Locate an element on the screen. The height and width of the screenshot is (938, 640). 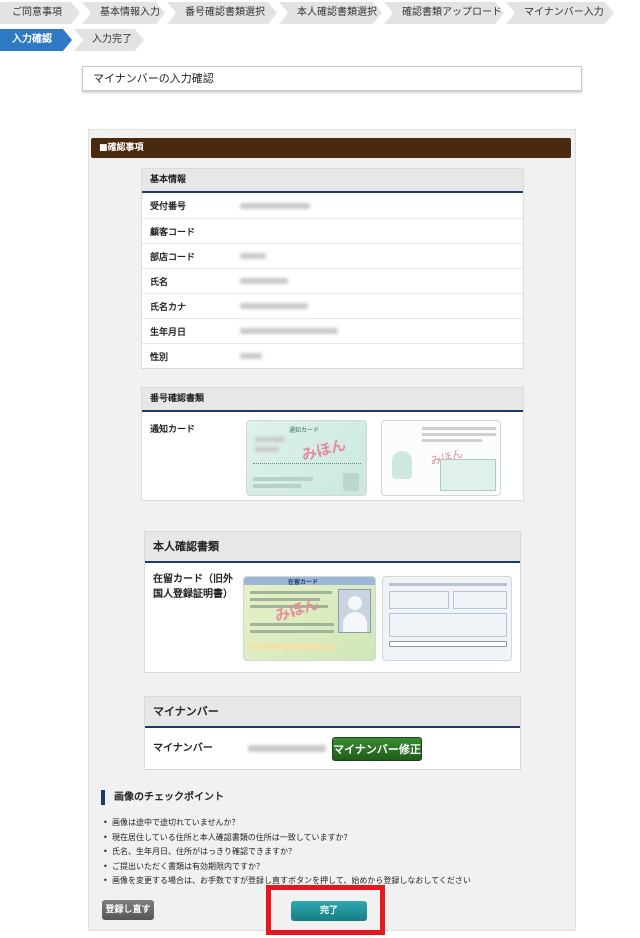
residence-card-back-image is located at coordinates (447, 618).